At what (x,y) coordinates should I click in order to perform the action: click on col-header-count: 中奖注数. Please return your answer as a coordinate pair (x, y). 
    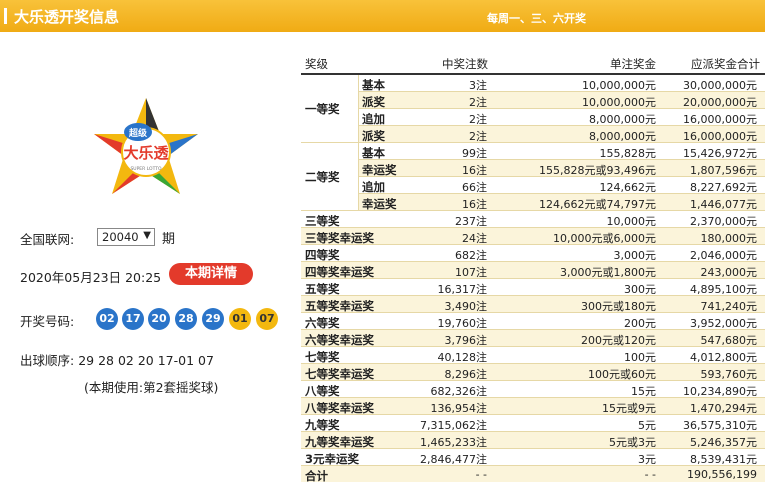
    Looking at the image, I should click on (465, 64).